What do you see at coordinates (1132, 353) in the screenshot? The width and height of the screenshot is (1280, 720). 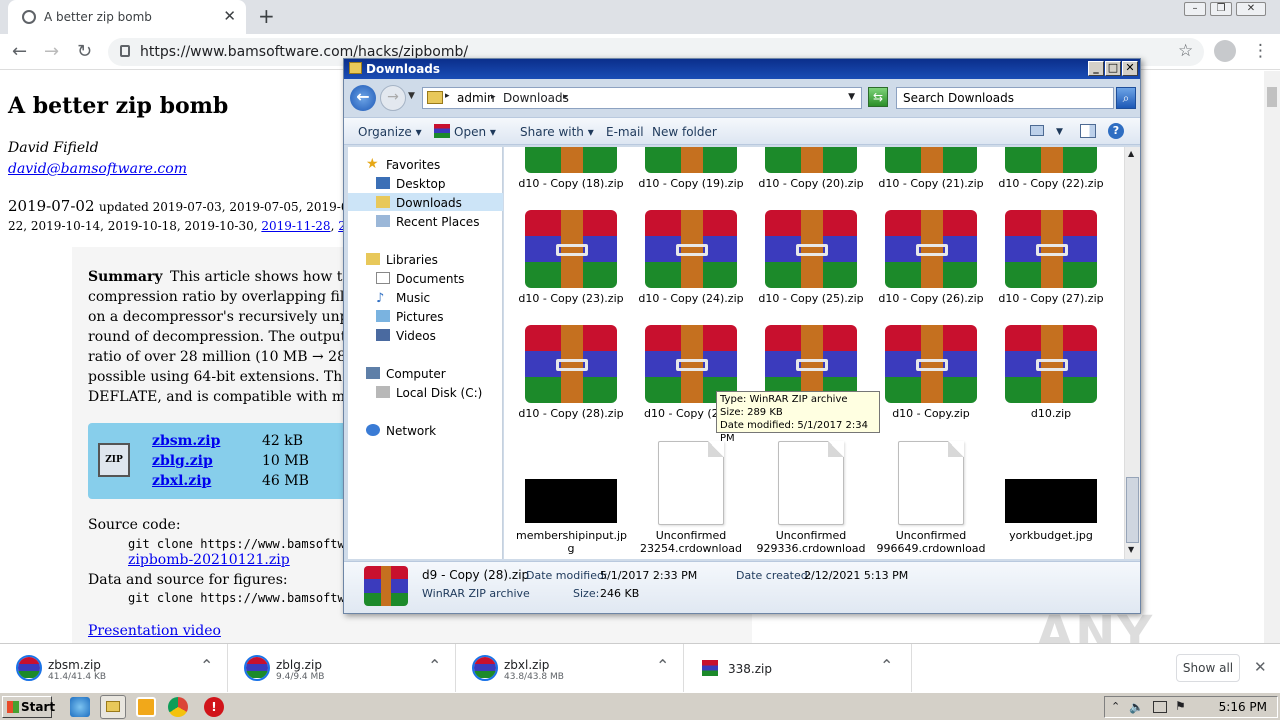 I see `file-list-scrollbar: ▲ ▼` at bounding box center [1132, 353].